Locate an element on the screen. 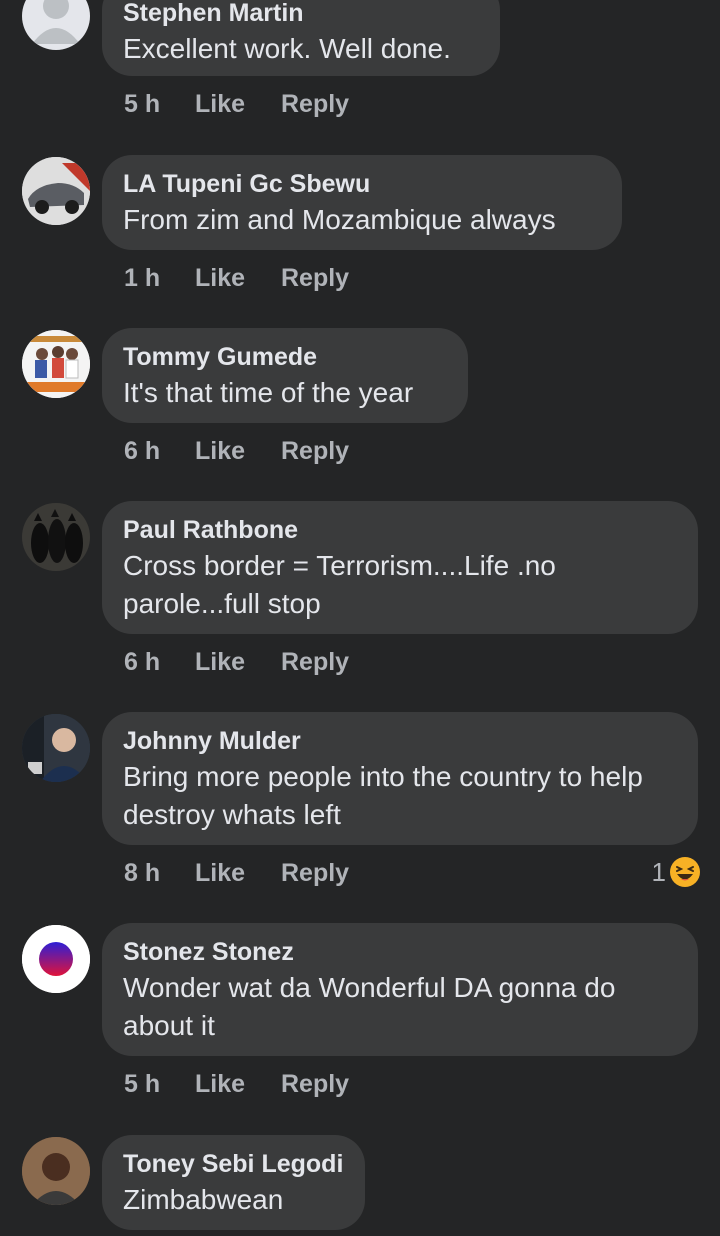 This screenshot has width=720, height=1236. commenter-name: Toney Sebi Legodi is located at coordinates (233, 1164).